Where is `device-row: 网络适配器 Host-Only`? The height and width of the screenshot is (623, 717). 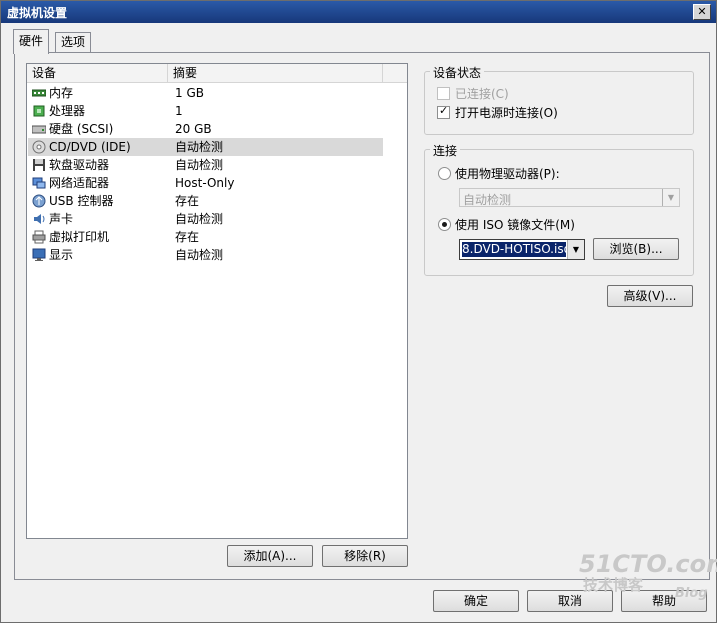 device-row: 网络适配器 Host-Only is located at coordinates (205, 183).